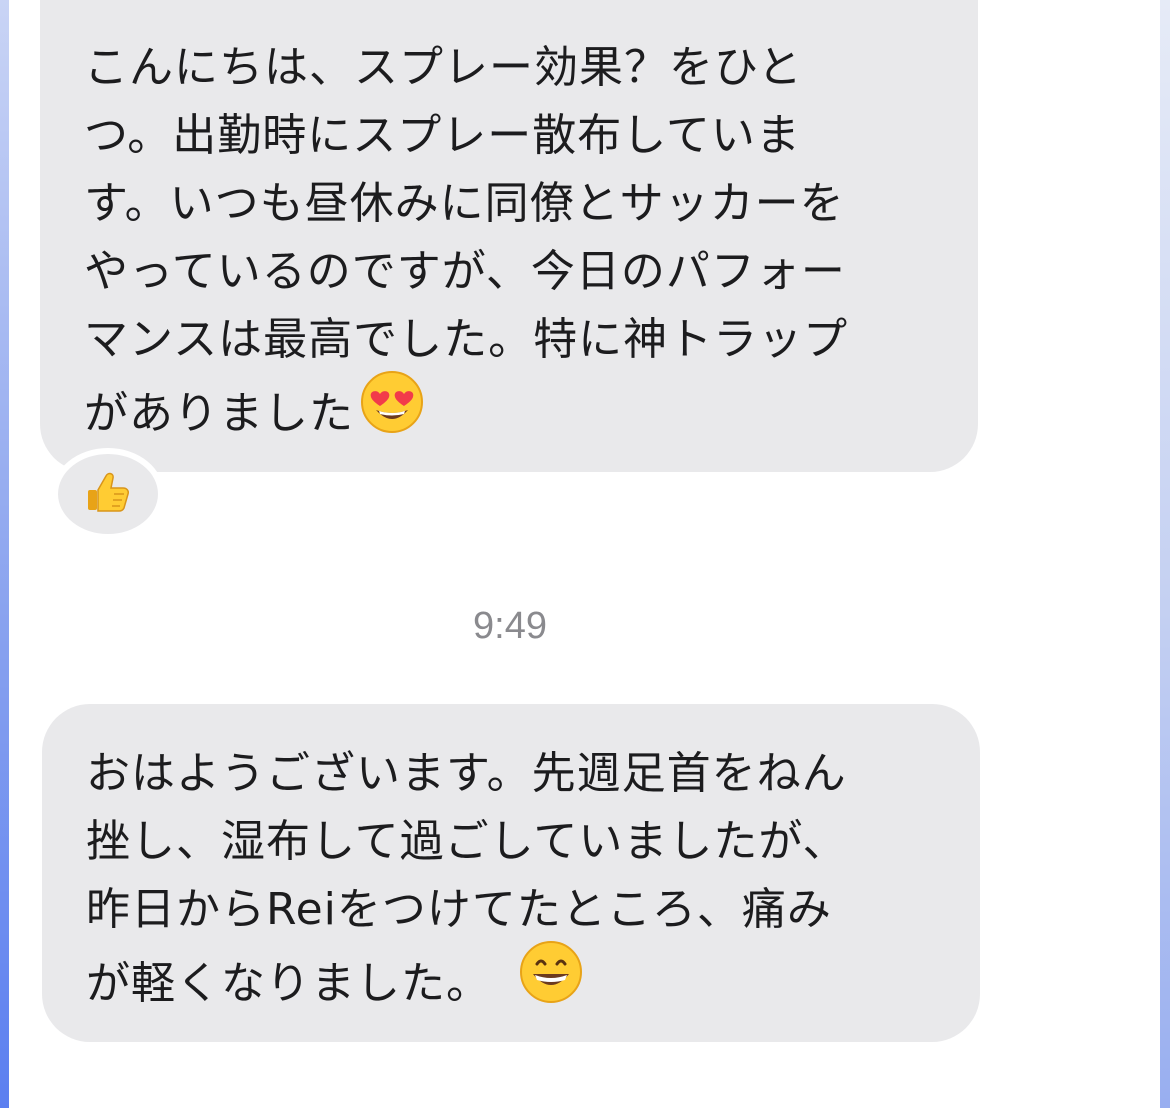 Image resolution: width=1170 pixels, height=1108 pixels. I want to click on message-text-line: つ。出勤時にスプレー散布していま, so click(442, 135).